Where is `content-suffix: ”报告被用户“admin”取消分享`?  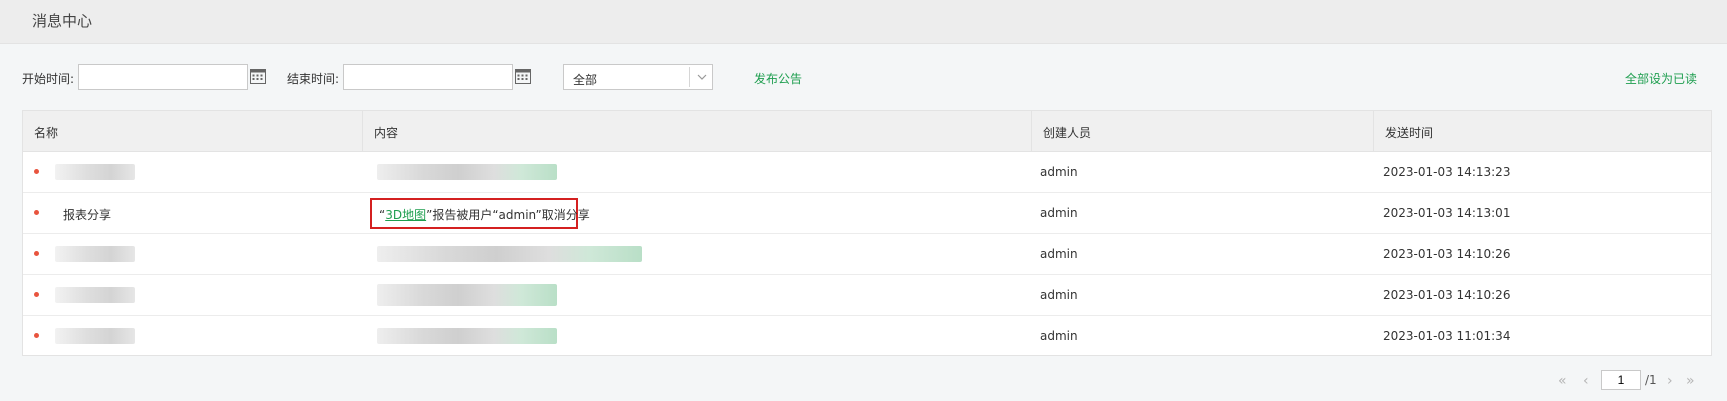
content-suffix: ”报告被用户“admin”取消分享 is located at coordinates (508, 215).